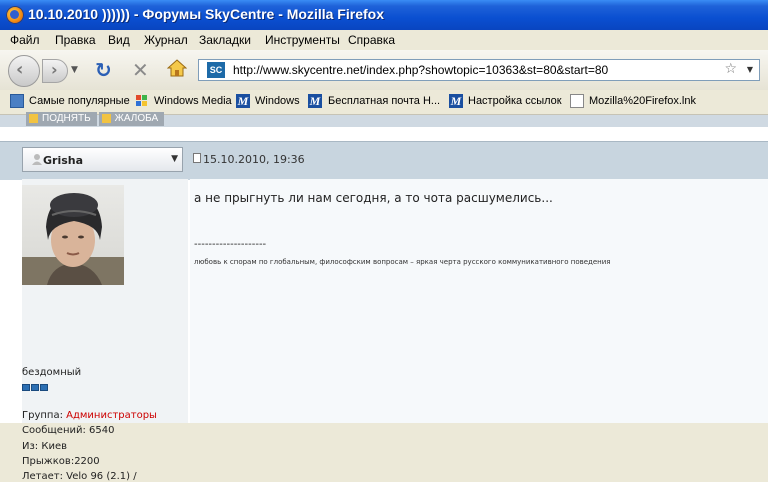  I want to click on raise-label: ПОДНЯТЬ, so click(66, 118).